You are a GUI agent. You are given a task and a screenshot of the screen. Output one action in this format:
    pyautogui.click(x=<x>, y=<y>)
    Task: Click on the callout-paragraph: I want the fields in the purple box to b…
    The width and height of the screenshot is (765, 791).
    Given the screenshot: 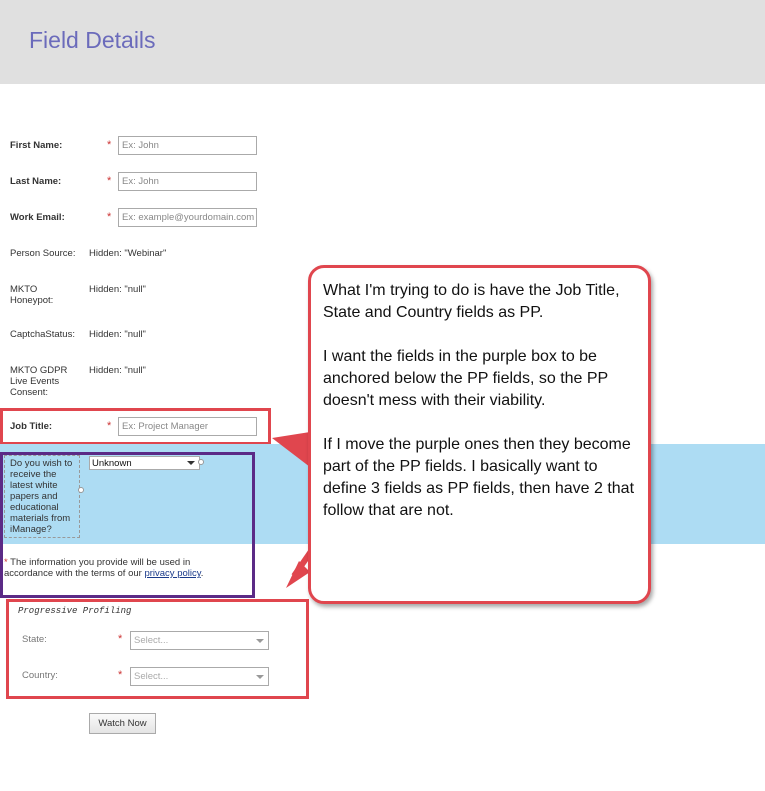 What is the action you would take?
    pyautogui.click(x=465, y=378)
    